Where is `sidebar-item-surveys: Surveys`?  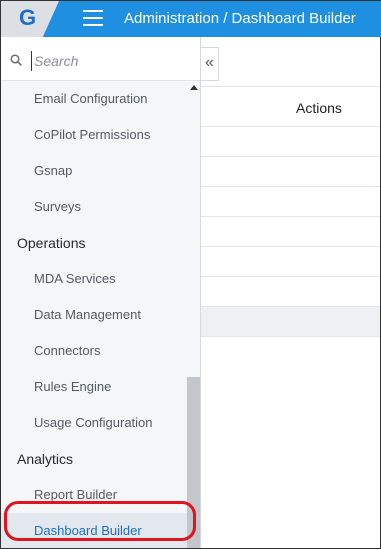
sidebar-item-surveys: Surveys is located at coordinates (94, 207).